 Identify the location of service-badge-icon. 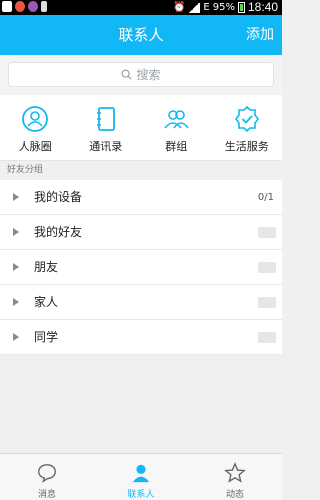
(246, 119).